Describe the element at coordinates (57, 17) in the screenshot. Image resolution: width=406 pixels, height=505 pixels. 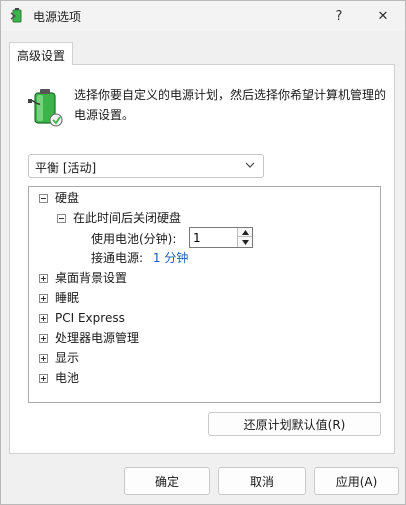
I see `window-title: 电源选项` at that location.